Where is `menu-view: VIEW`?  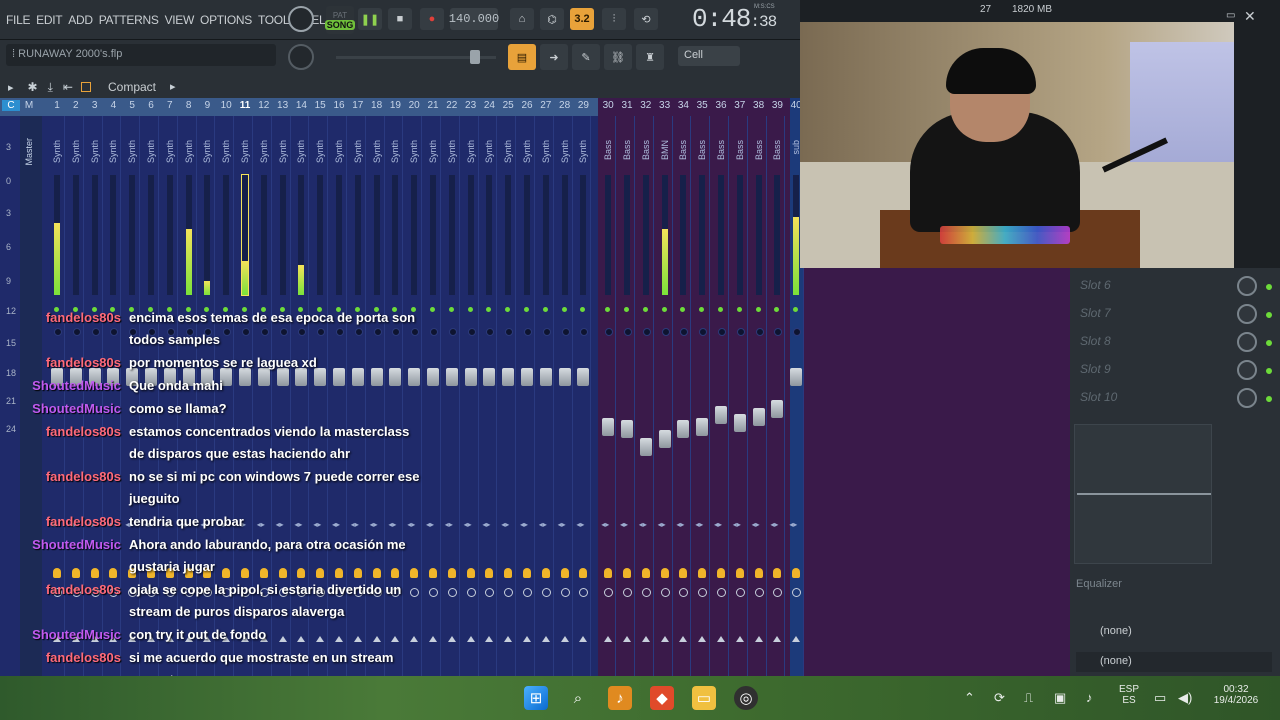 menu-view: VIEW is located at coordinates (180, 20).